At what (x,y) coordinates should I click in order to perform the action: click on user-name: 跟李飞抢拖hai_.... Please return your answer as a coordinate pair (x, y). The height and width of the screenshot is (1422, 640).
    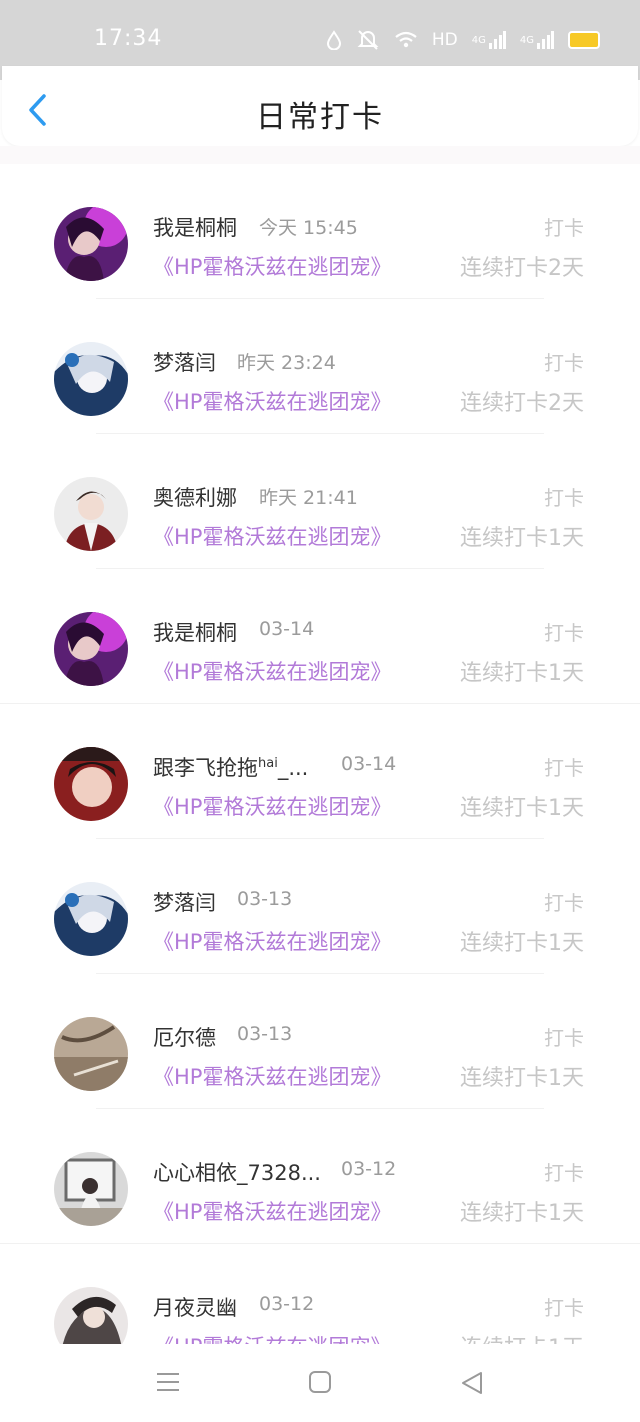
    Looking at the image, I should click on (230, 767).